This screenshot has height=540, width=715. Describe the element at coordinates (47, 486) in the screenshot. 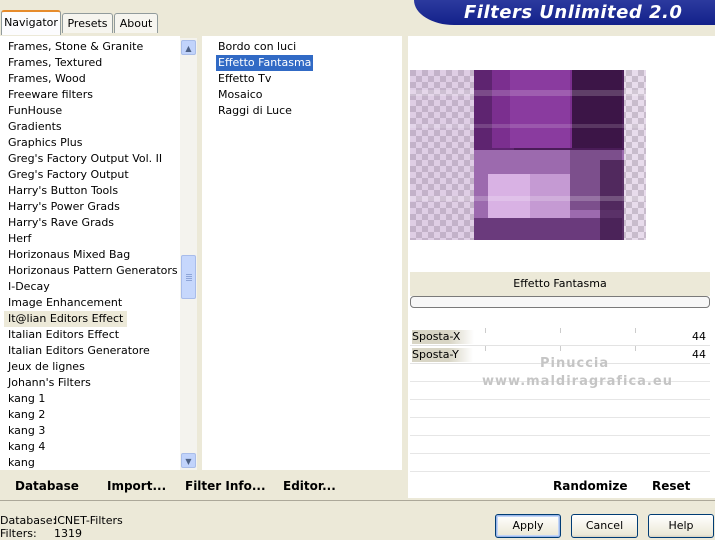

I see `database-button: Database` at that location.